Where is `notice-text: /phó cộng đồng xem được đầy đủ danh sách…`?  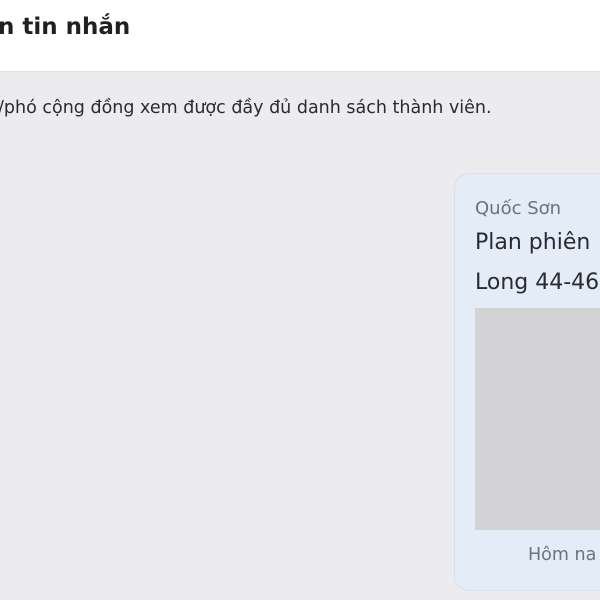
notice-text: /phó cộng đồng xem được đầy đủ danh sách… is located at coordinates (246, 108).